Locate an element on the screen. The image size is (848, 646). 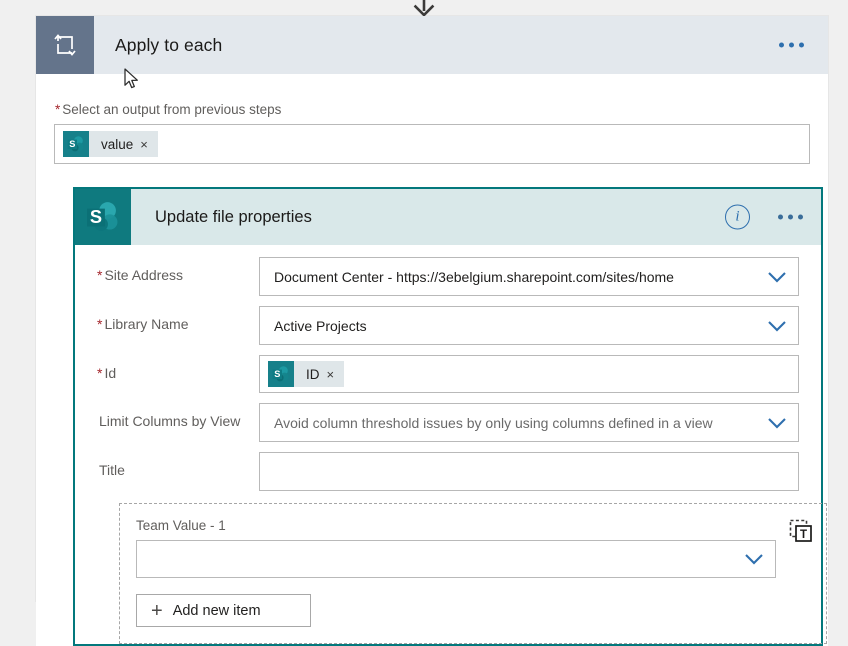
update-file-properties-header: S Update file properties i is located at coordinates (448, 217).